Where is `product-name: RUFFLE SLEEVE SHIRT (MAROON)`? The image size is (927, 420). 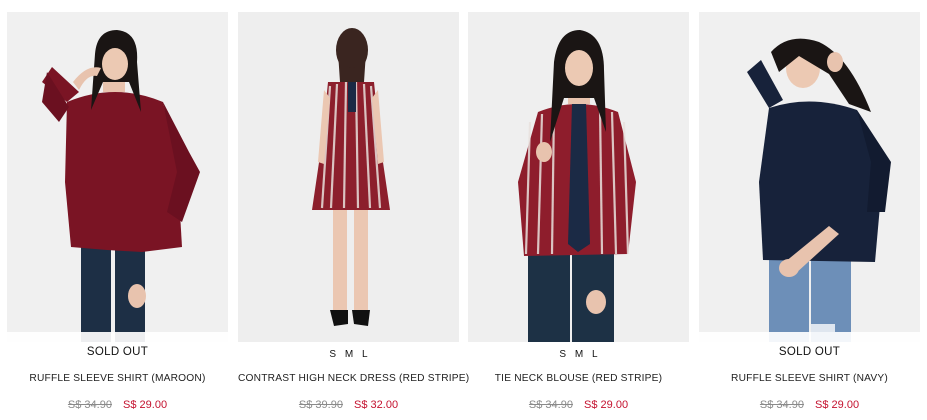
product-name: RUFFLE SLEEVE SHIRT (MAROON) is located at coordinates (117, 378).